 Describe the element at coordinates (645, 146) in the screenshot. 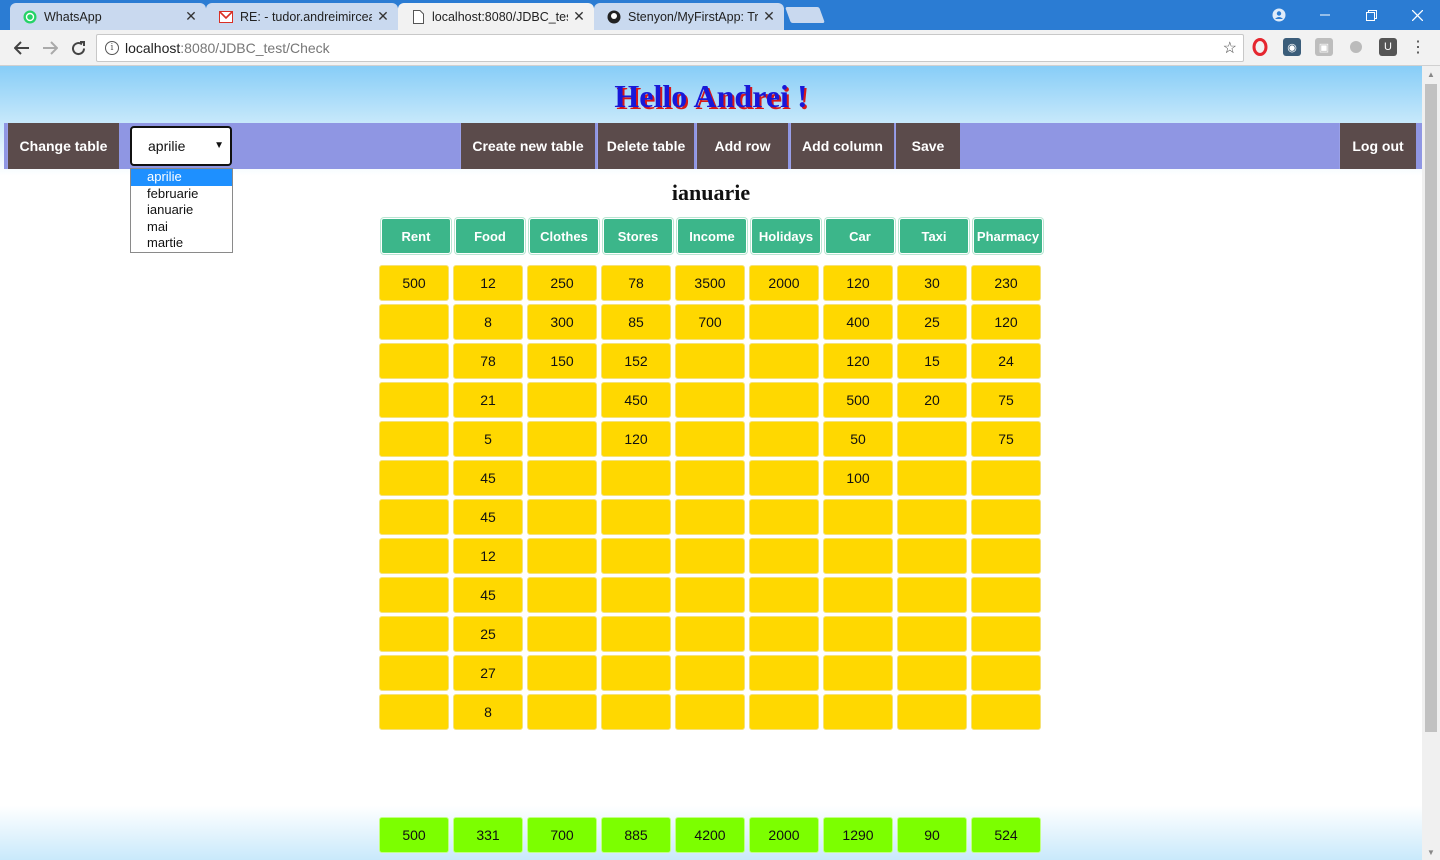

I see `delete-table-button: Delete table` at that location.